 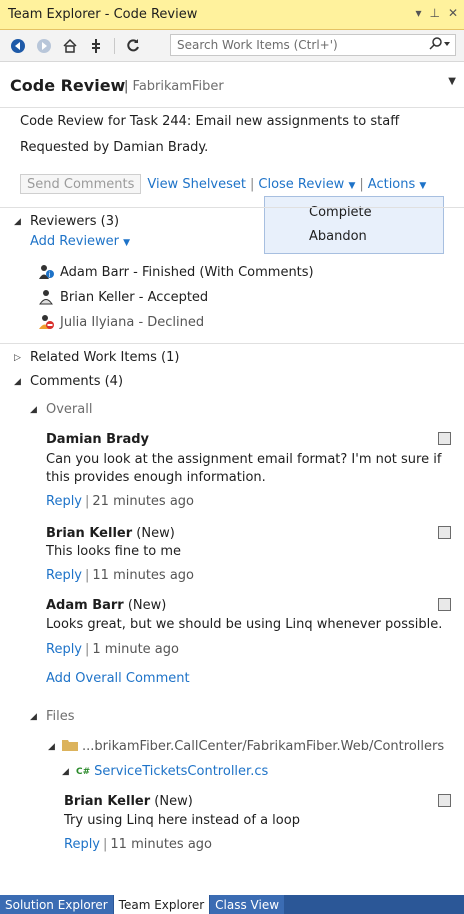 I want to click on back-icon, so click(x=18, y=46).